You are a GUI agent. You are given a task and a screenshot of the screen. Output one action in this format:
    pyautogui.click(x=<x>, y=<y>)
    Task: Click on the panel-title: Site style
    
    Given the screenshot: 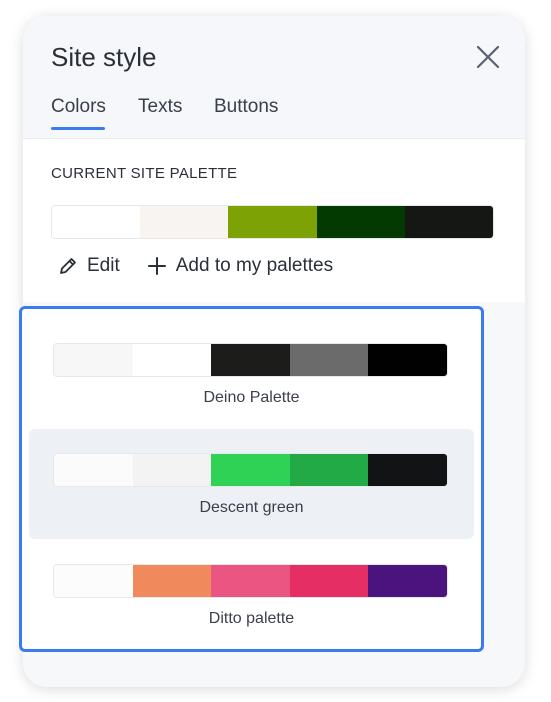 What is the action you would take?
    pyautogui.click(x=104, y=57)
    